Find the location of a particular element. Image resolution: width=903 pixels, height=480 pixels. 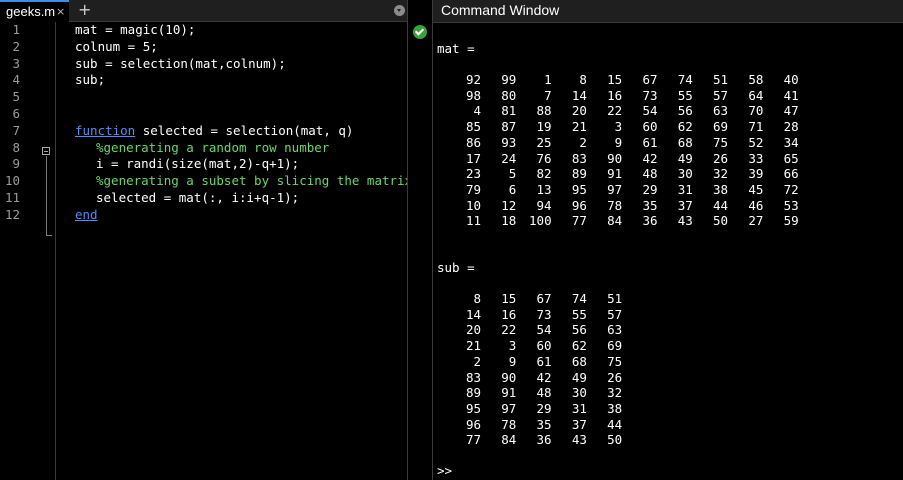

sub-cell: 68 is located at coordinates (579, 361).